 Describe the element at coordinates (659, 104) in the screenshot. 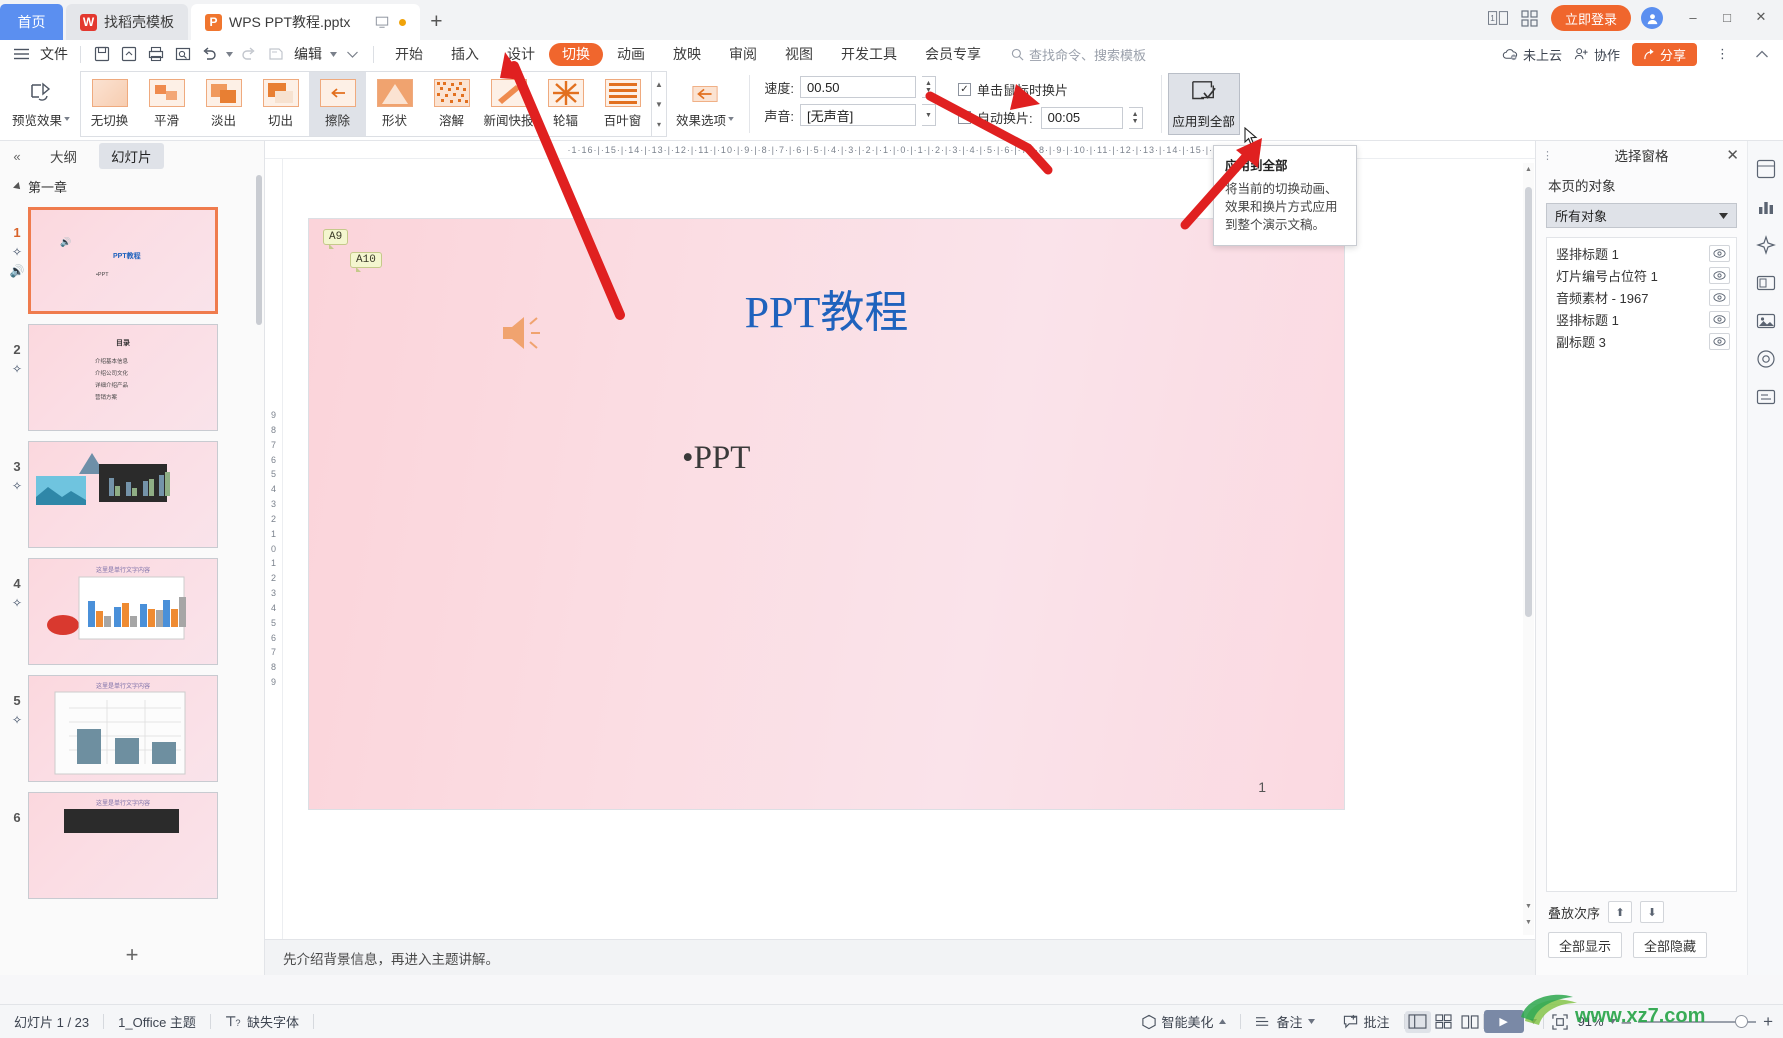

I see `gallery-scroll-down: ▼` at that location.